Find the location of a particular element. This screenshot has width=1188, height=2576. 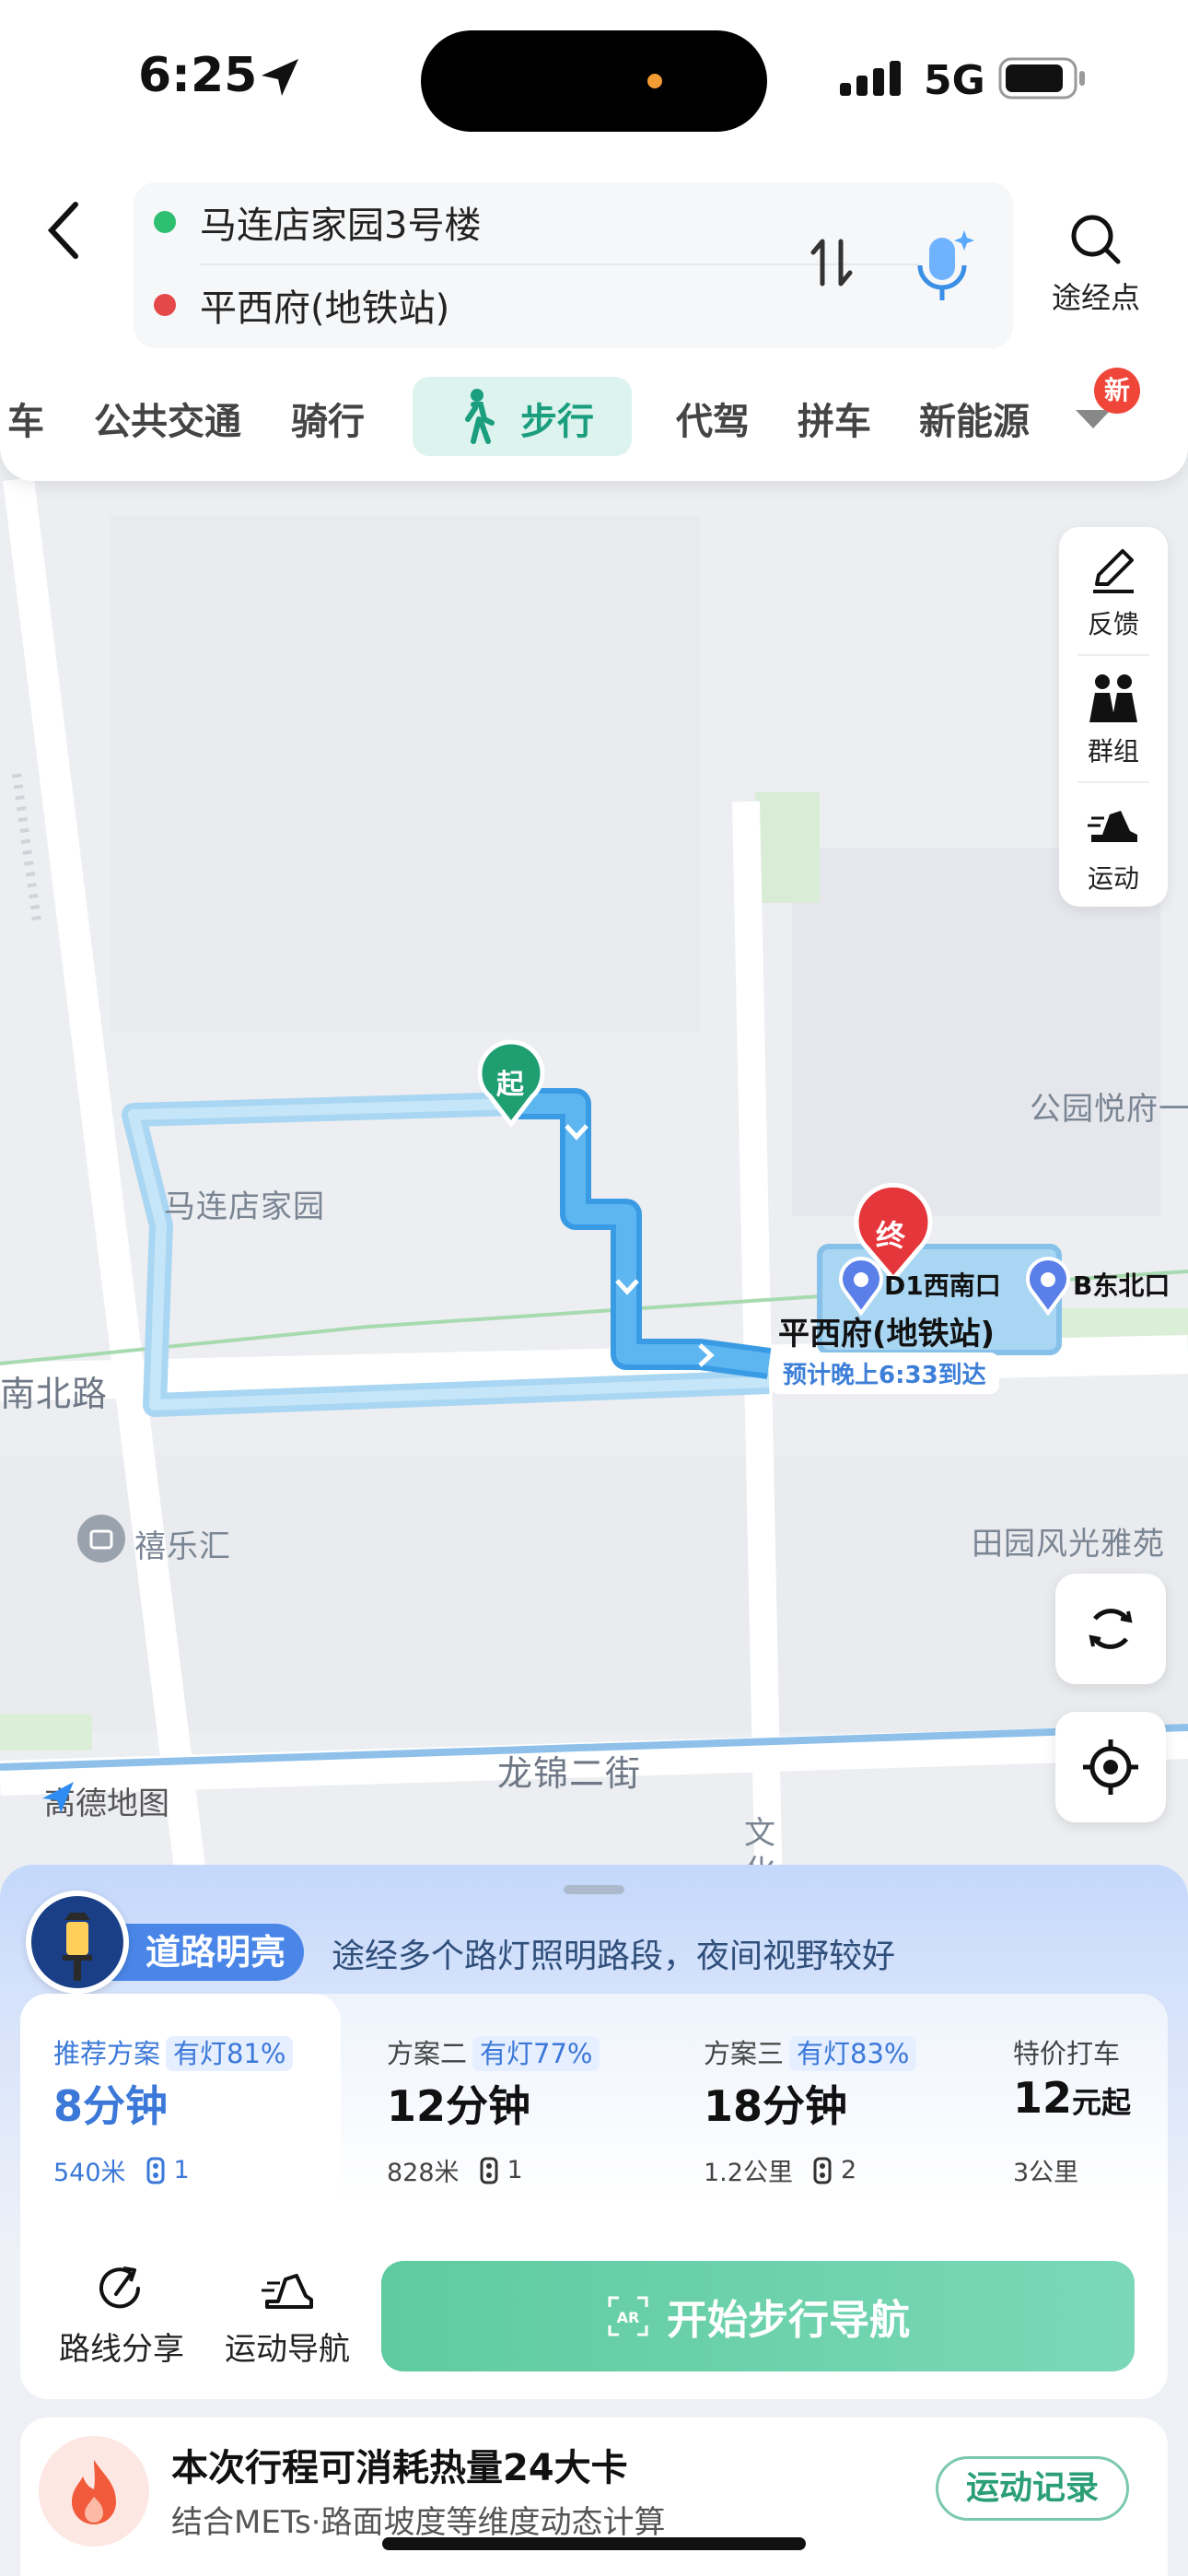

mall-icon is located at coordinates (101, 1539).